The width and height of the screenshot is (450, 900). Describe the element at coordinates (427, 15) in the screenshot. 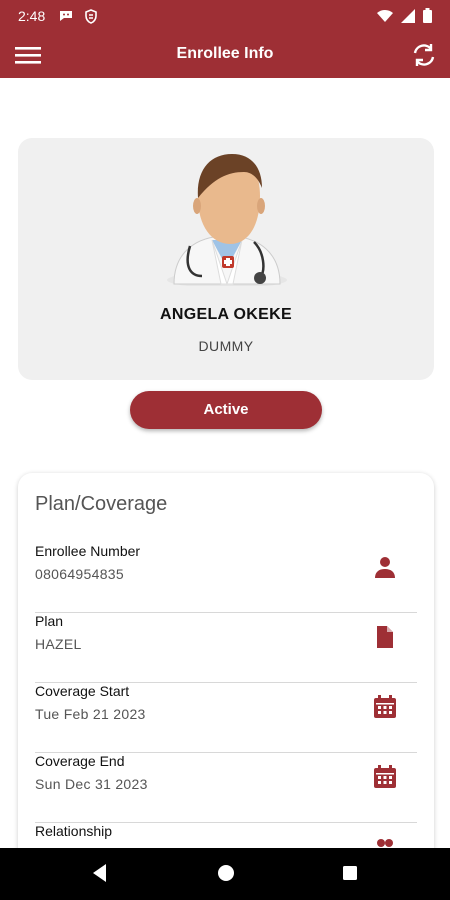

I see `battery-icon` at that location.